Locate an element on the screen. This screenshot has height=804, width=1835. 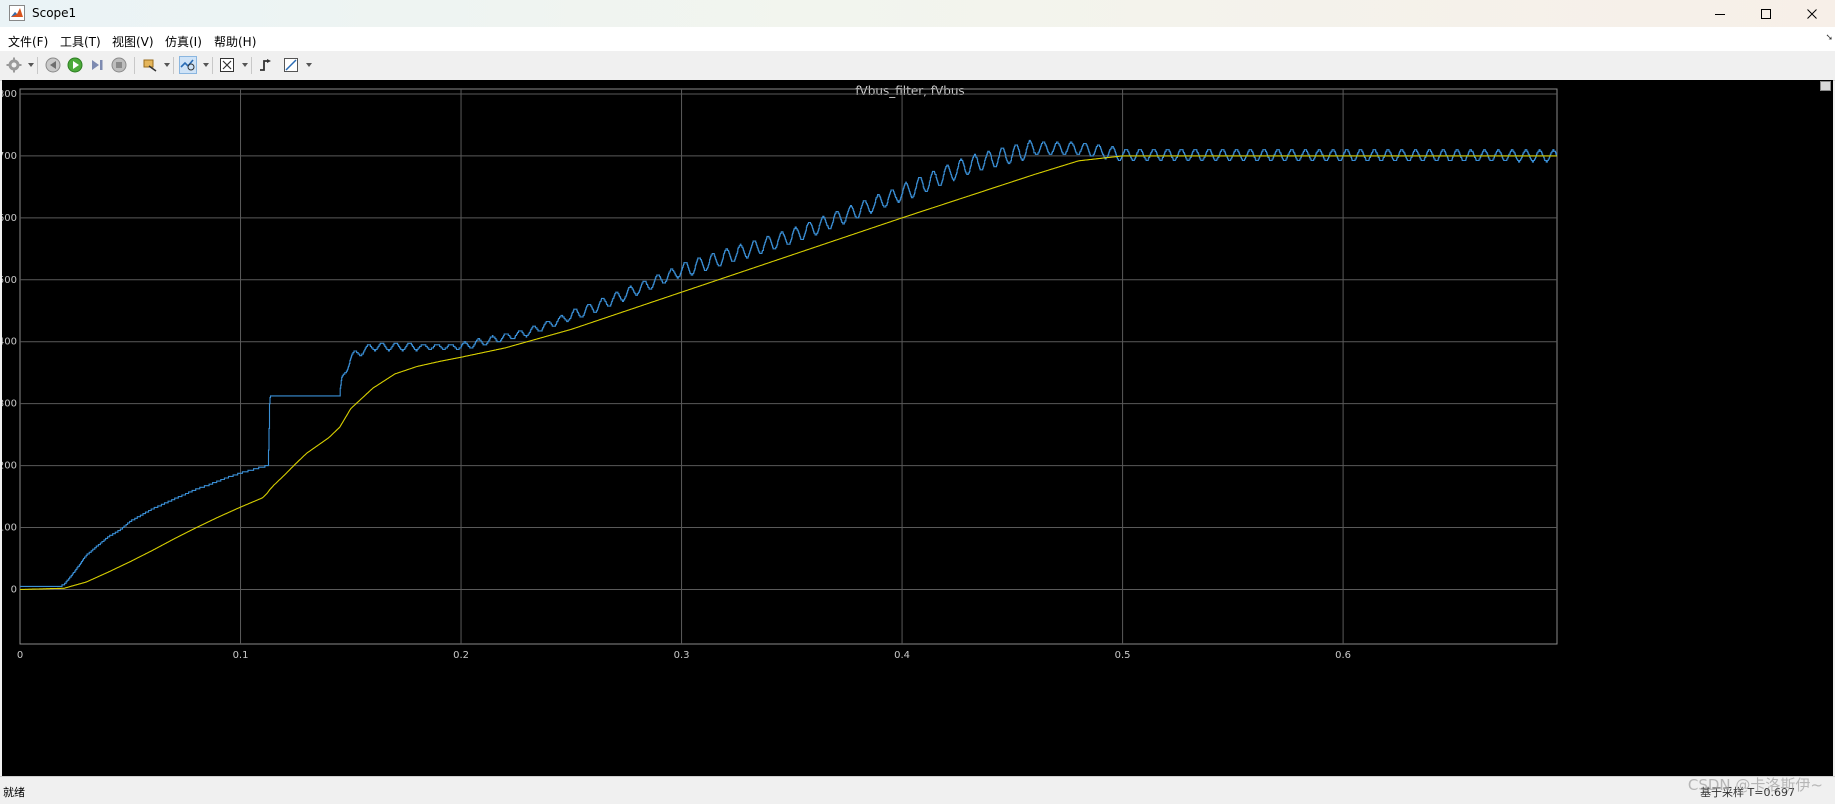
highlight-simulink-block-icon is located at coordinates (150, 65).